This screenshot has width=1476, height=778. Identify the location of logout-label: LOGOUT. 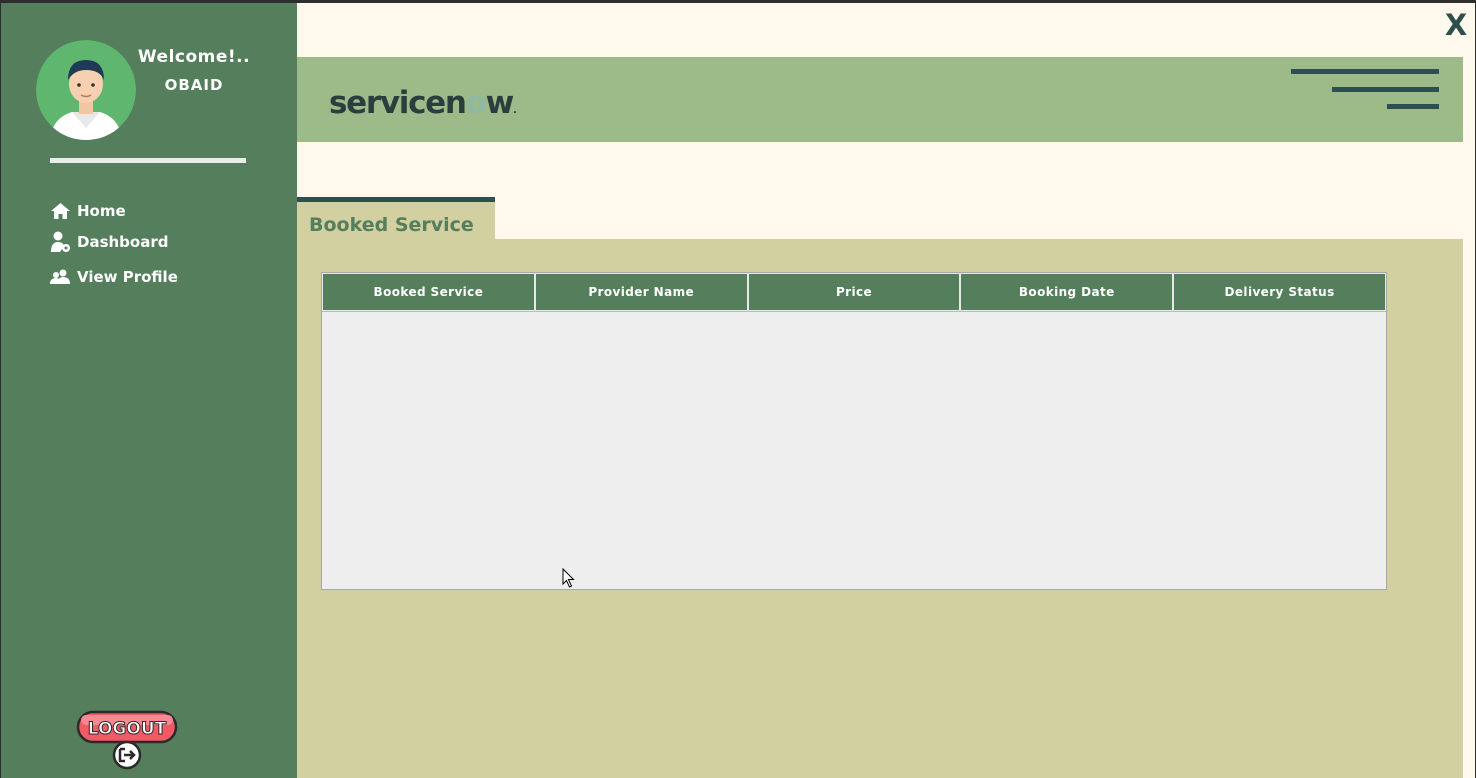
(127, 729).